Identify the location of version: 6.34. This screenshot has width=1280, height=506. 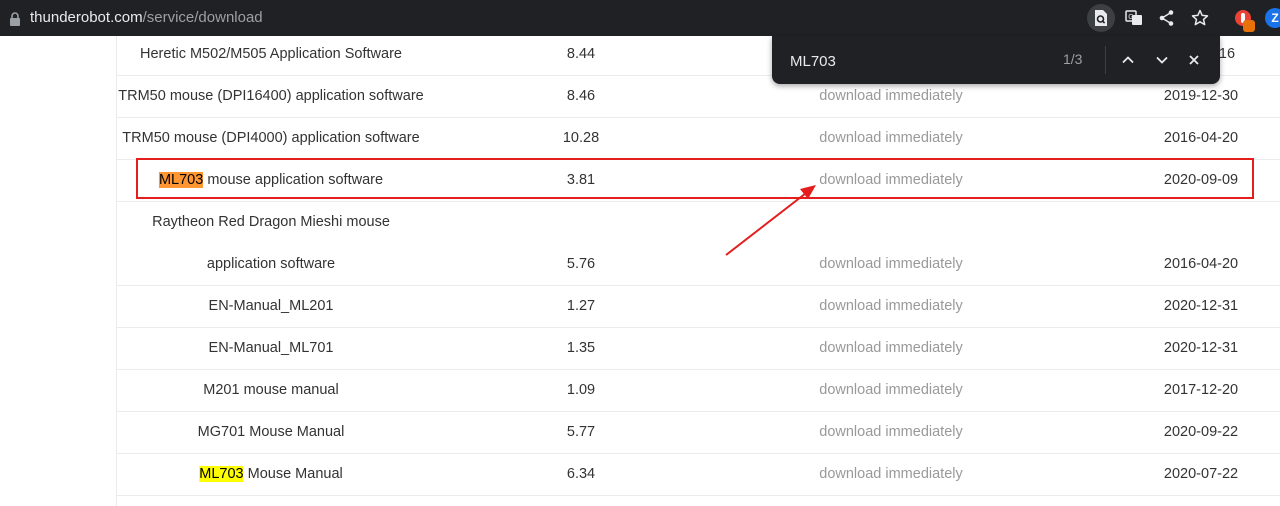
(581, 474).